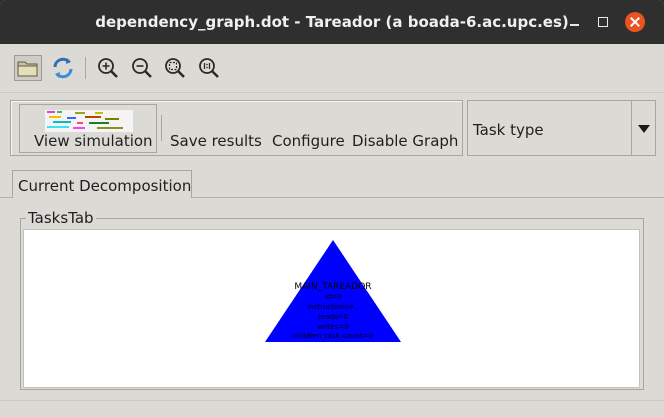 This screenshot has height=417, width=664. Describe the element at coordinates (308, 141) in the screenshot. I see `configure-button: Configure` at that location.